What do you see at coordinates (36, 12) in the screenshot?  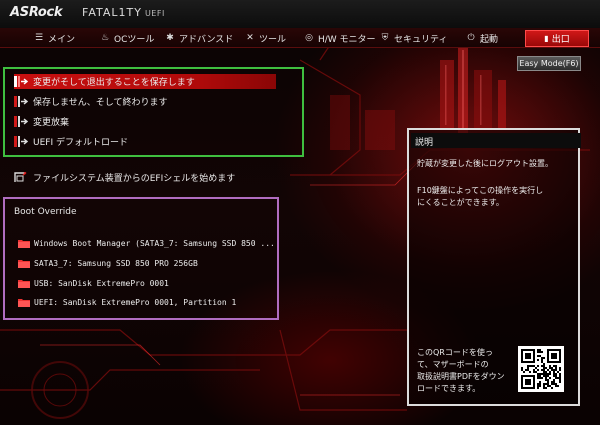 I see `brand-logo: ASRock` at bounding box center [36, 12].